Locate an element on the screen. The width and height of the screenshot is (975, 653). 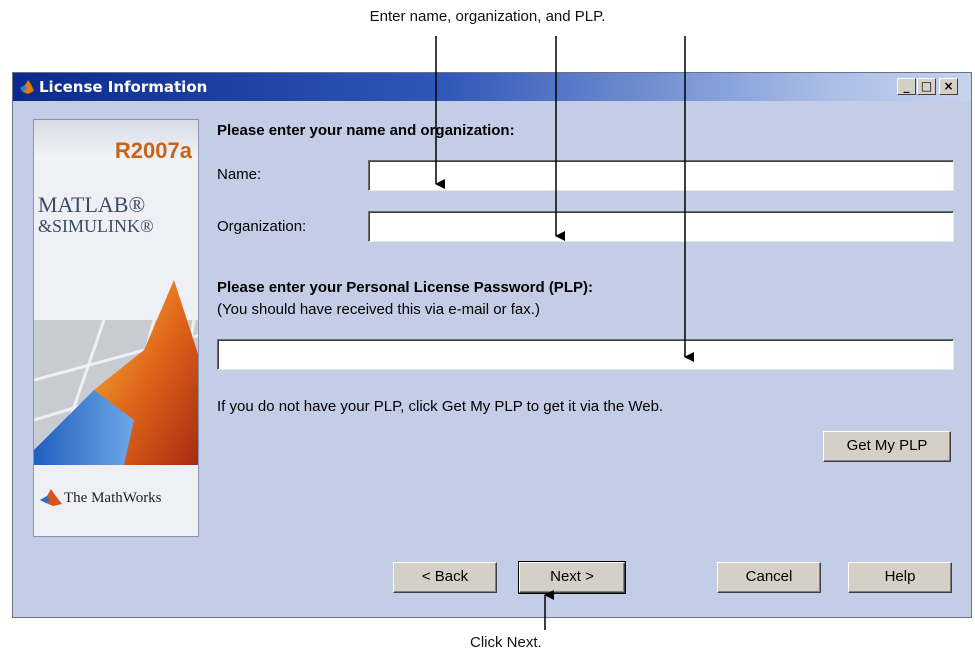
annotation-bottom: Click Next. is located at coordinates (506, 642).